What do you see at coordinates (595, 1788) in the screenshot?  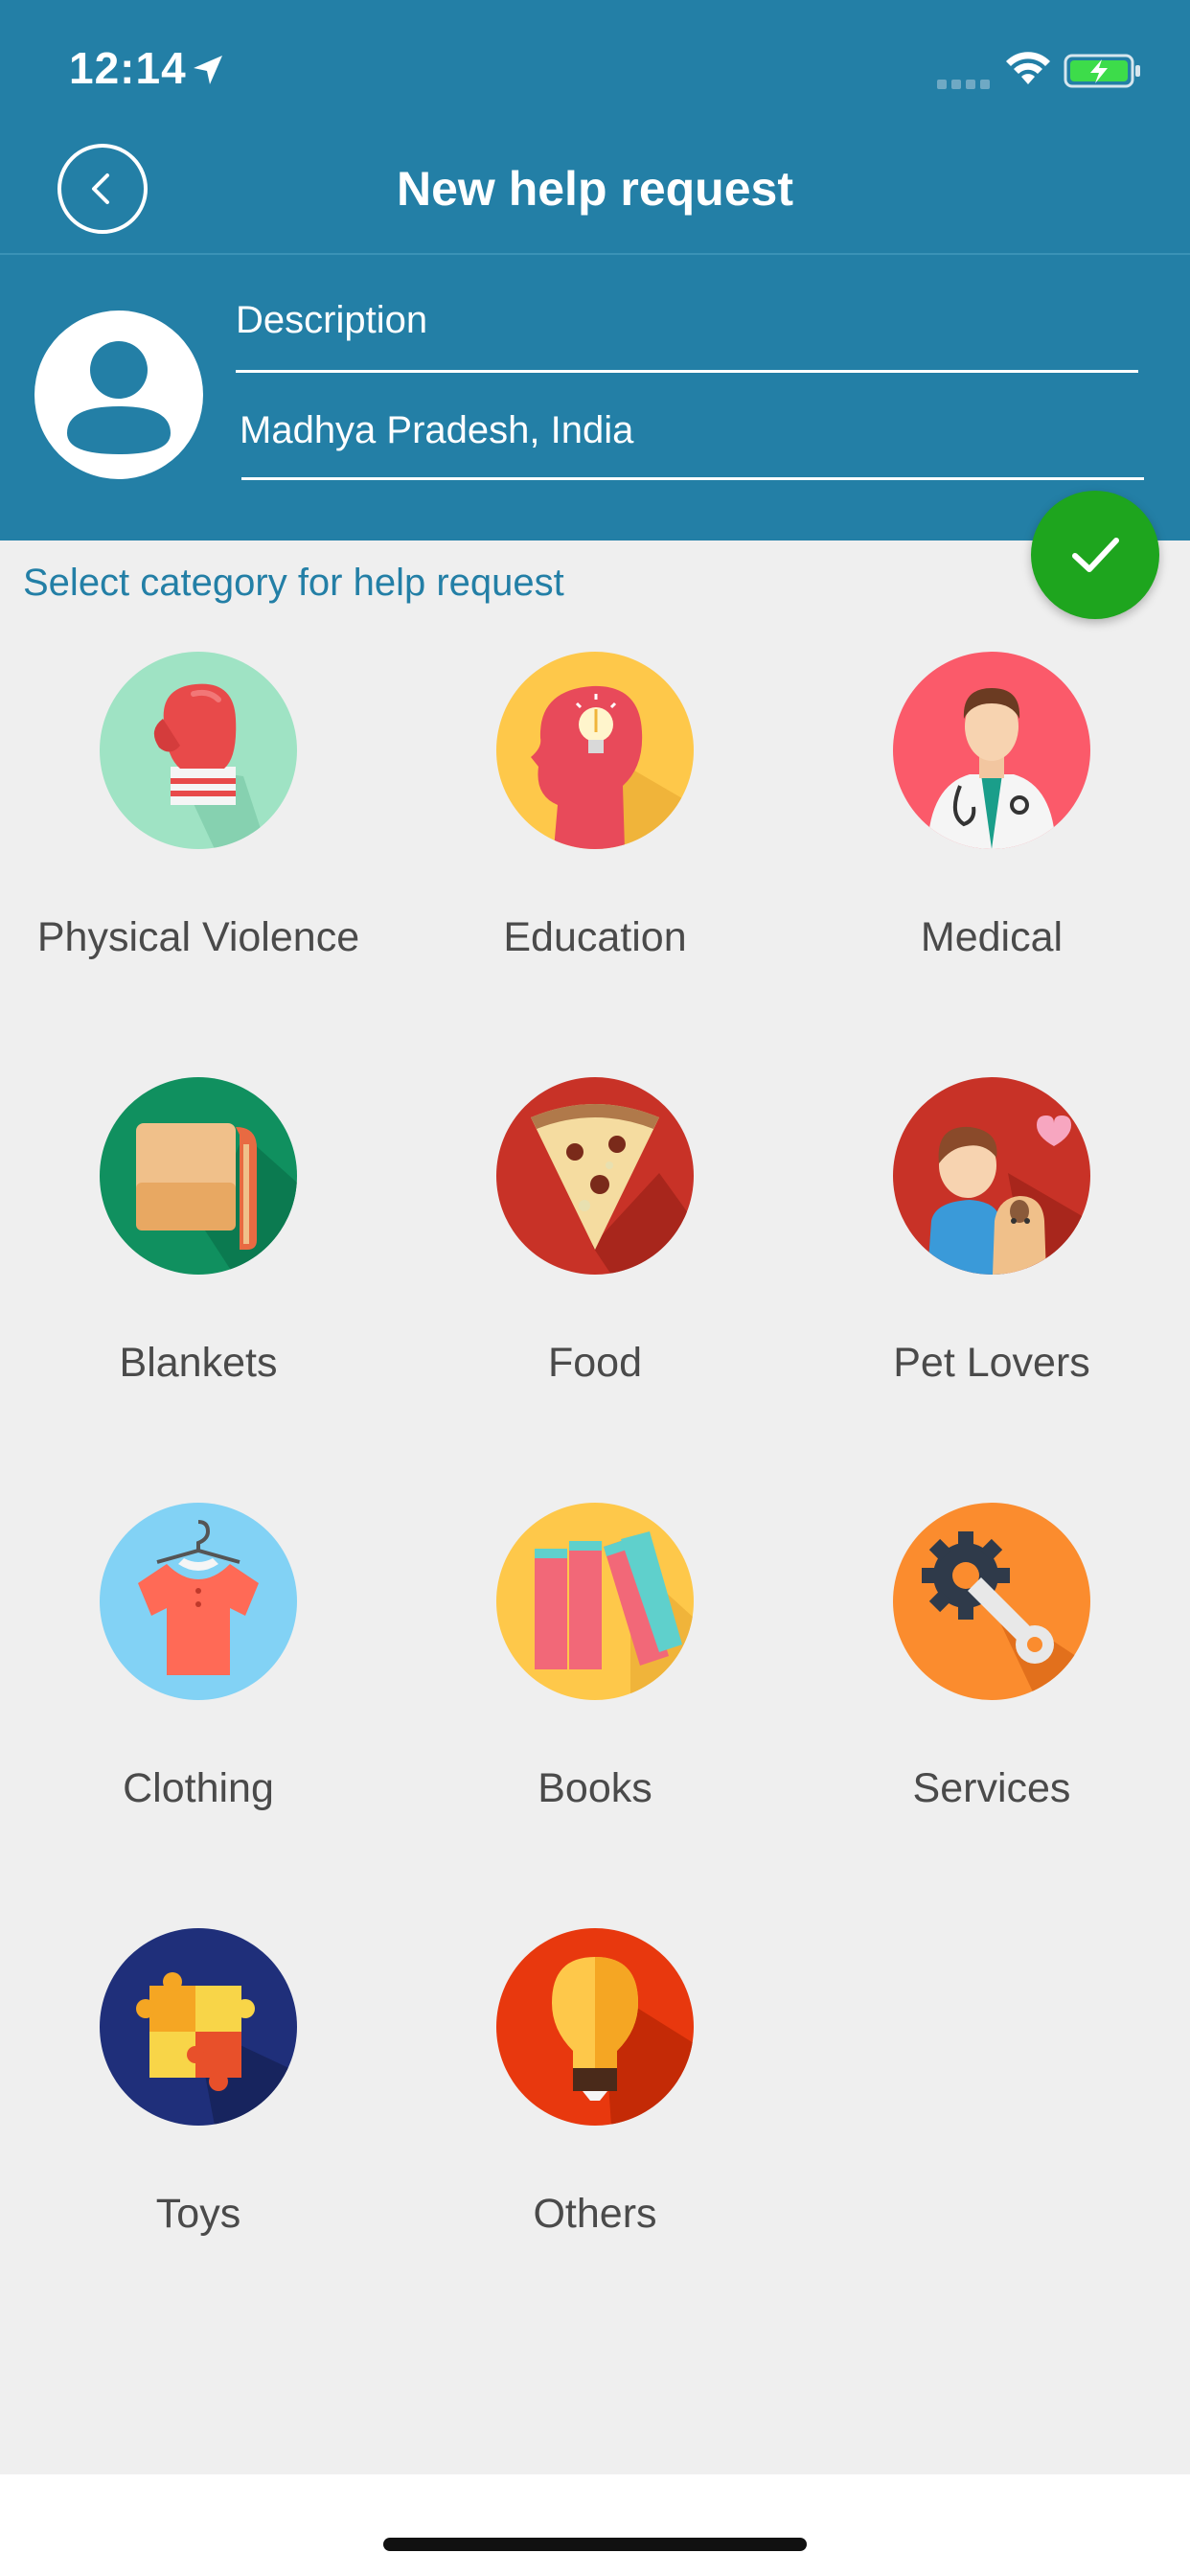 I see `category-label: Books` at bounding box center [595, 1788].